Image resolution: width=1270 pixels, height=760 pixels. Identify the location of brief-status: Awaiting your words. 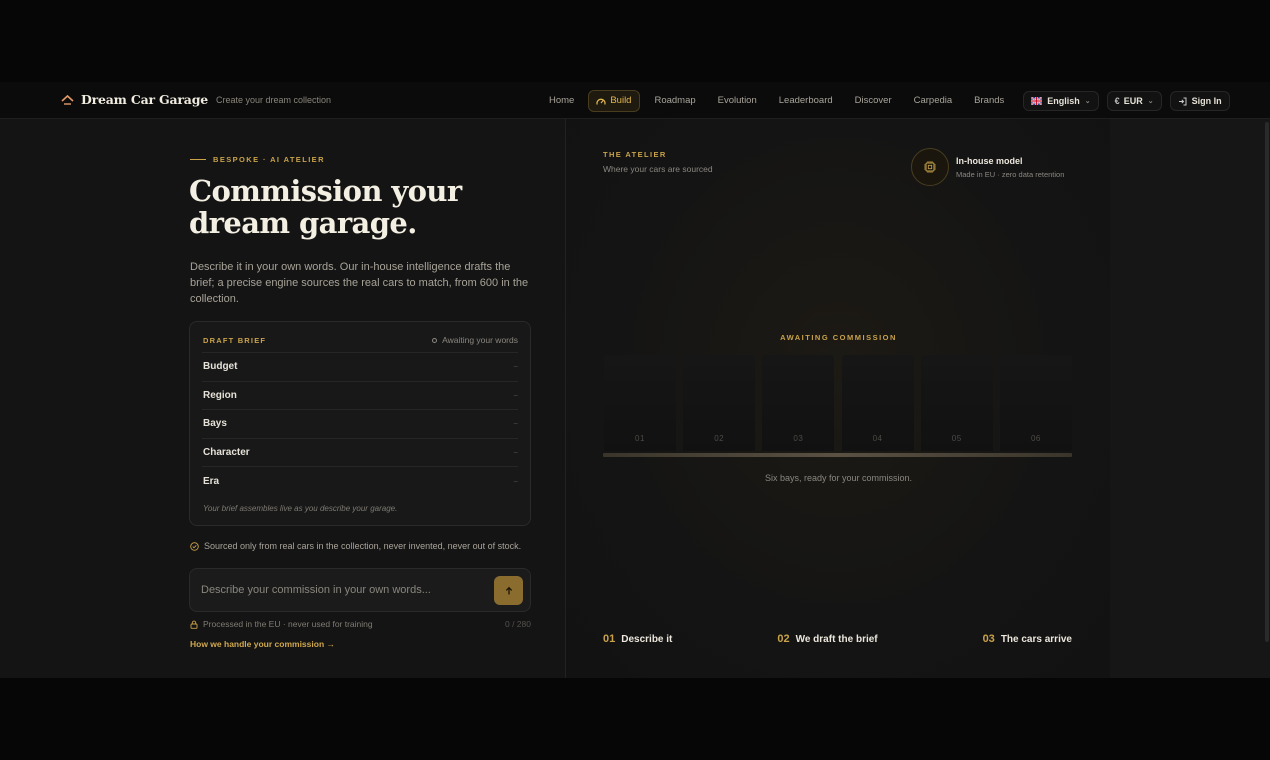
(475, 340).